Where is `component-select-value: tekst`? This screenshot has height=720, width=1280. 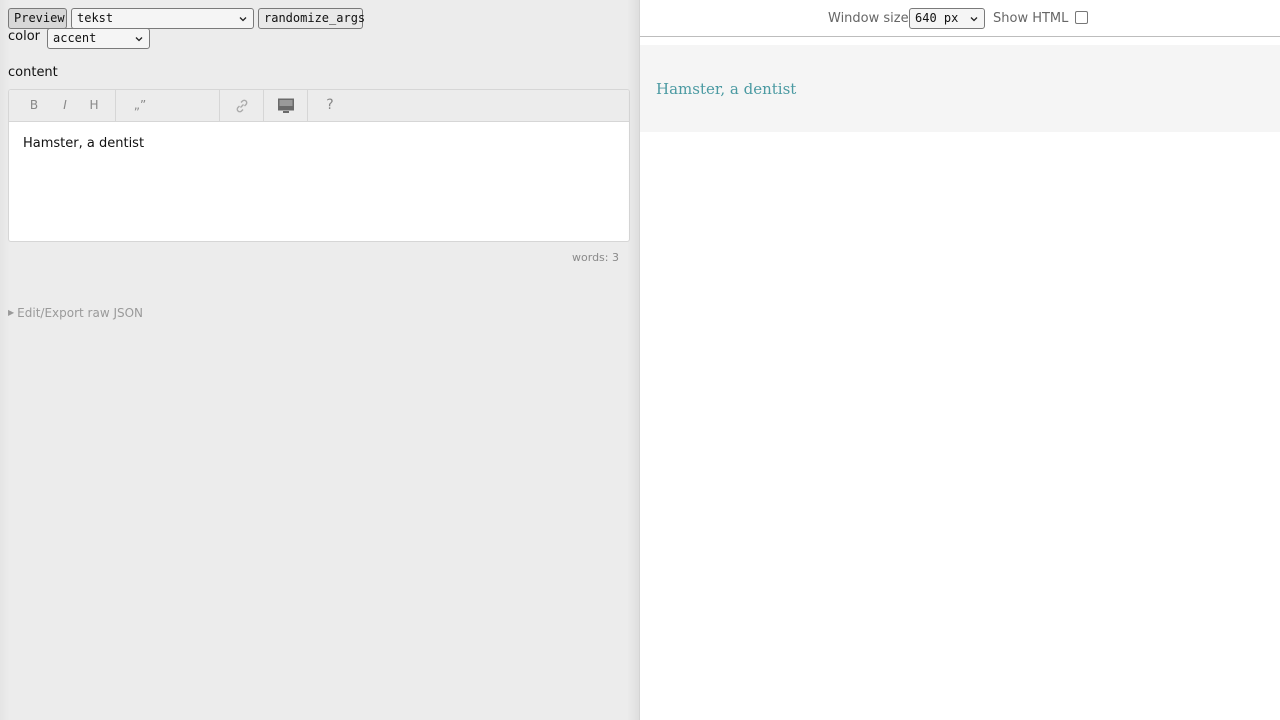
component-select-value: tekst is located at coordinates (95, 18).